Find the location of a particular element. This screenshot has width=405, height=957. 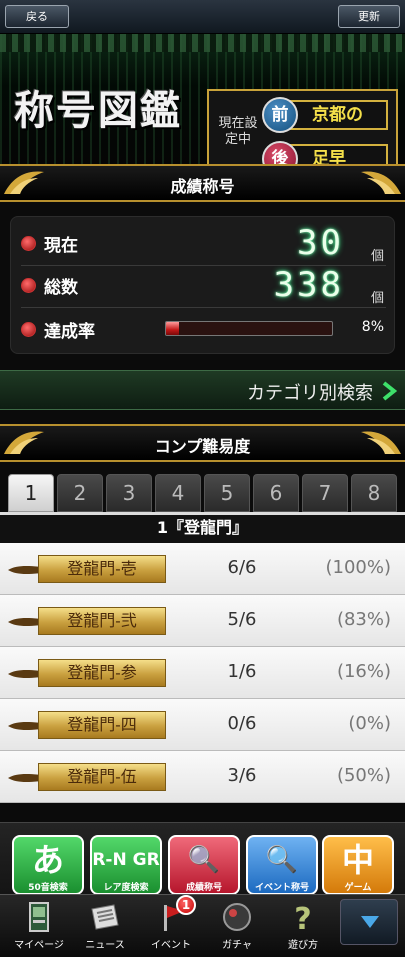

title-name: 登龍門-壱 is located at coordinates (102, 569).